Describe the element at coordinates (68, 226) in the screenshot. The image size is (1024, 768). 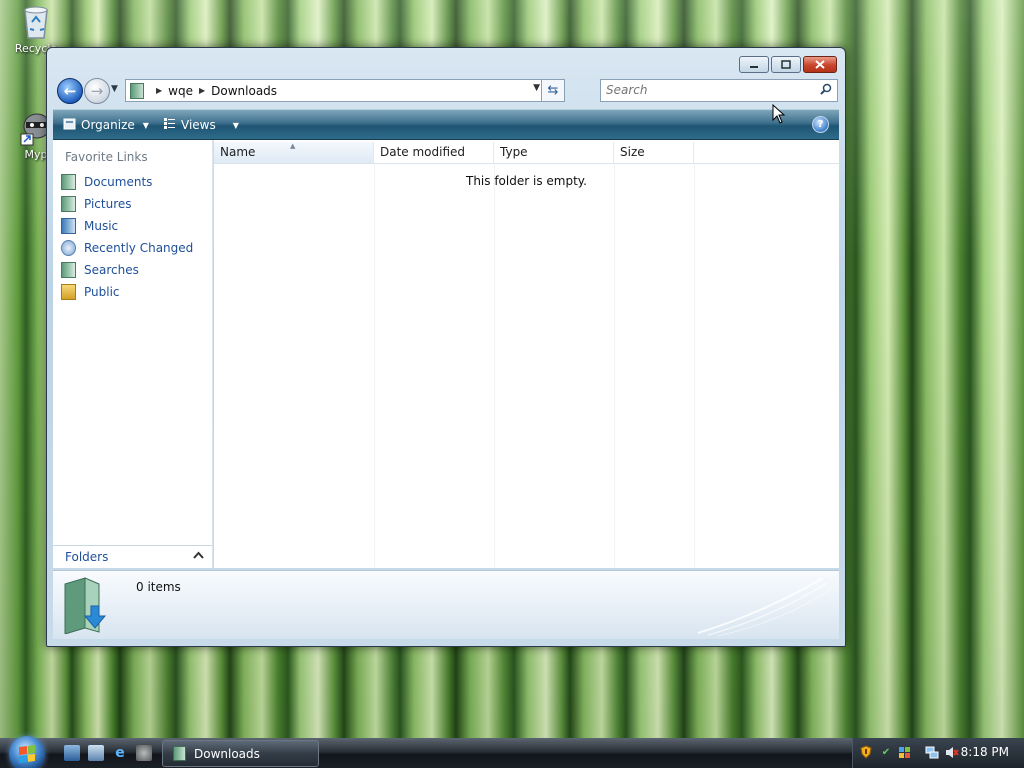
I see `music-icon` at that location.